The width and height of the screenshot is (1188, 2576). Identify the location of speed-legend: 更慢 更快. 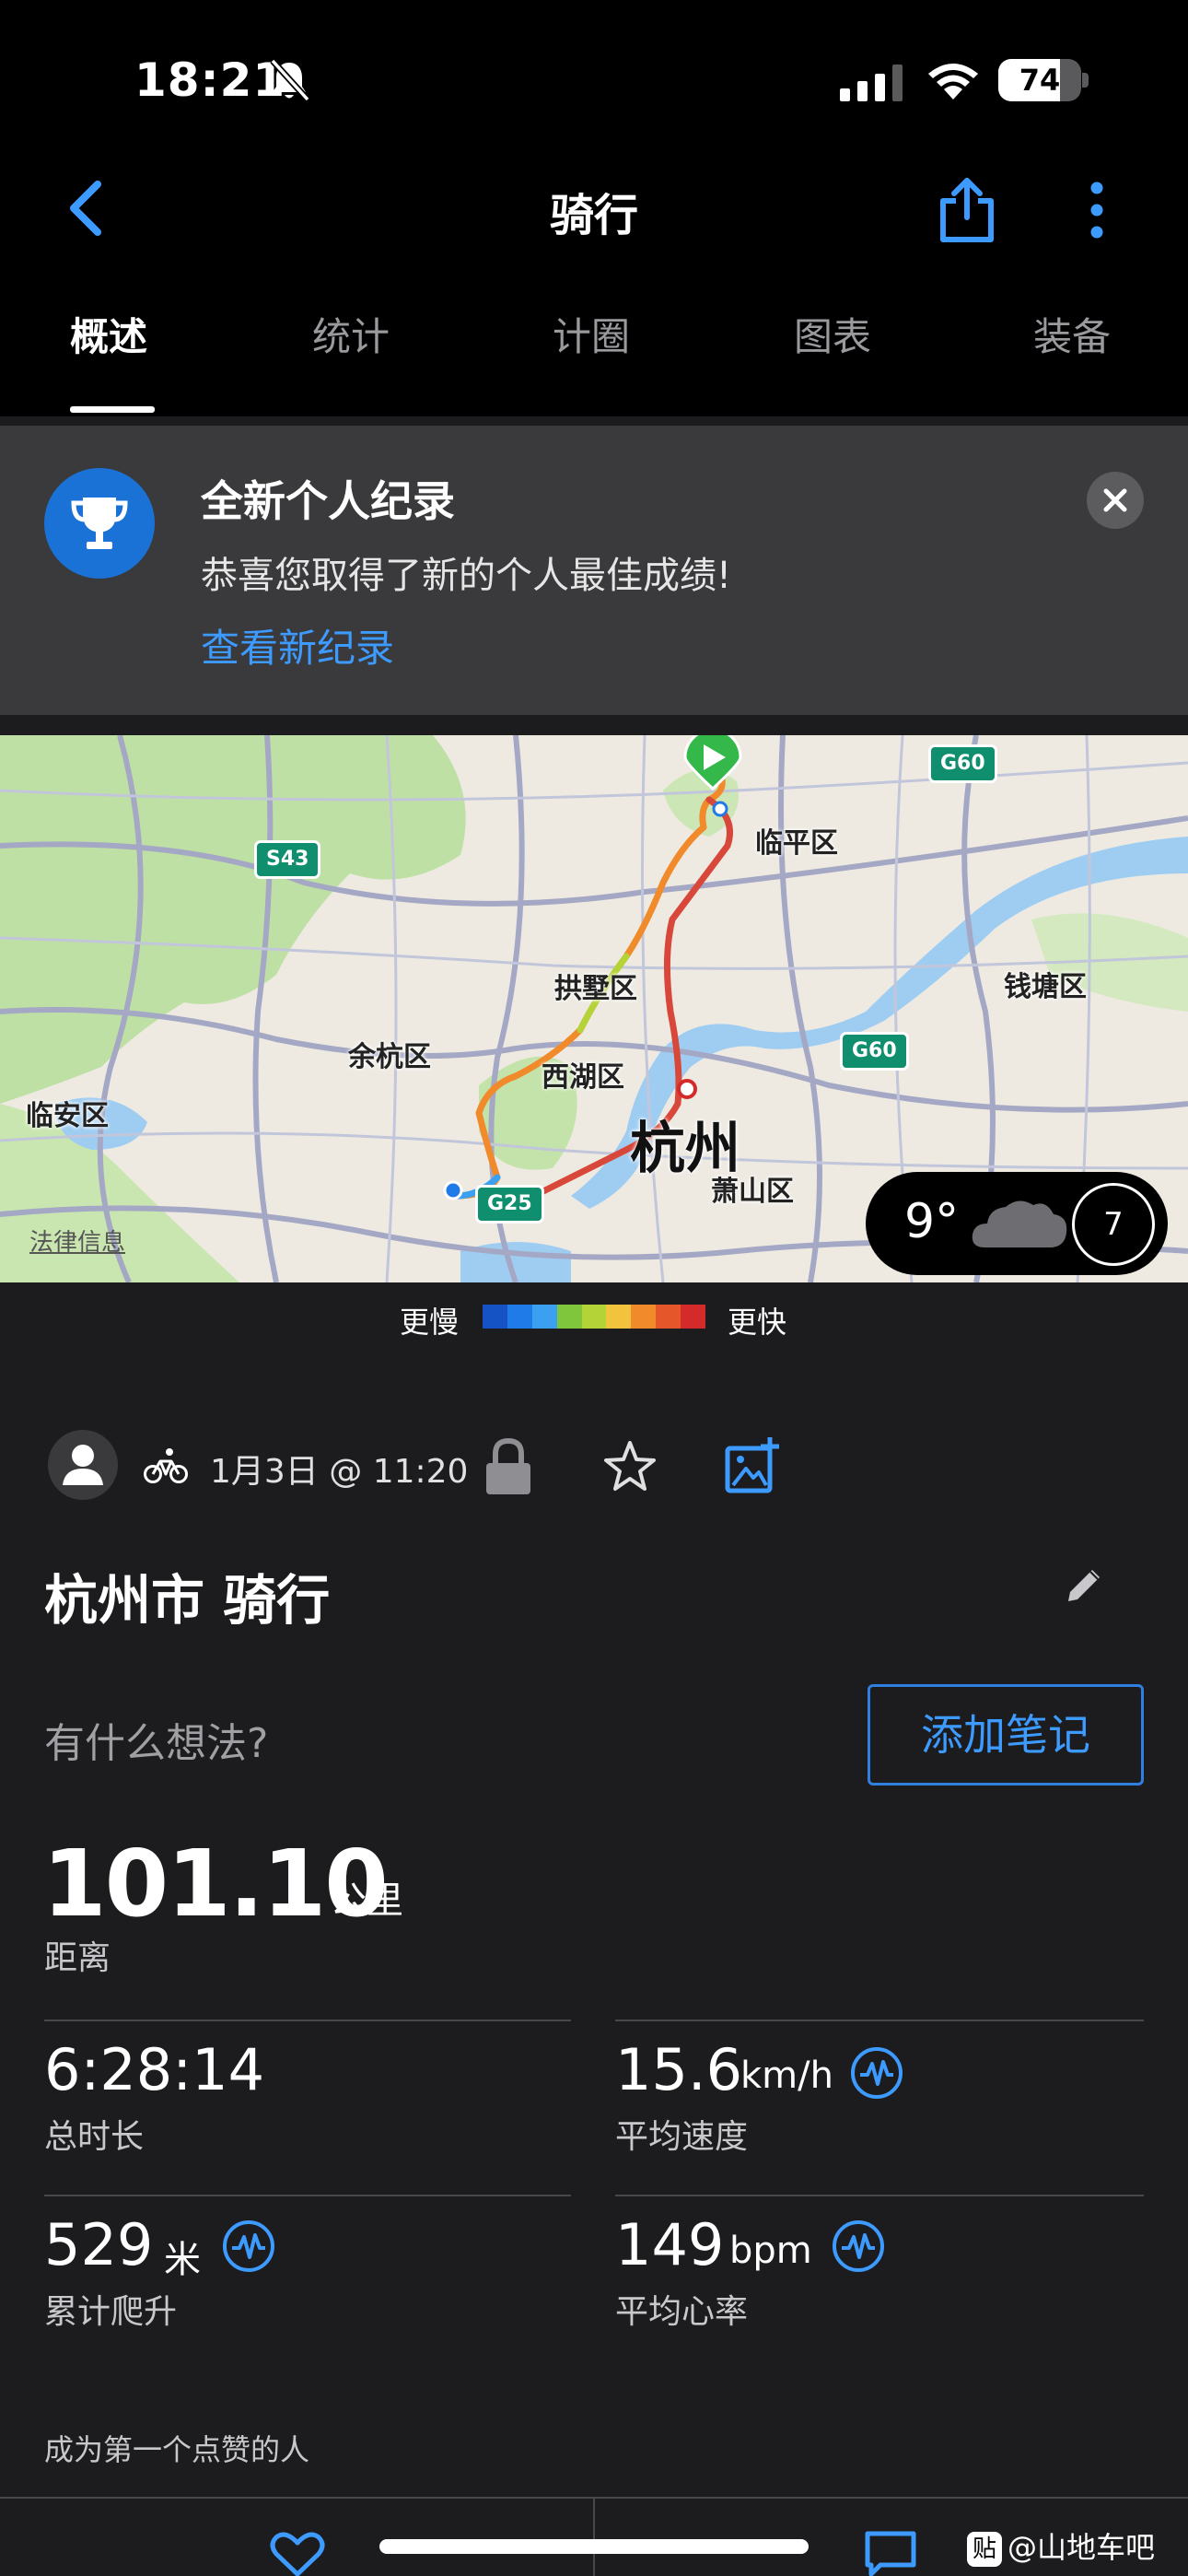
(594, 1318).